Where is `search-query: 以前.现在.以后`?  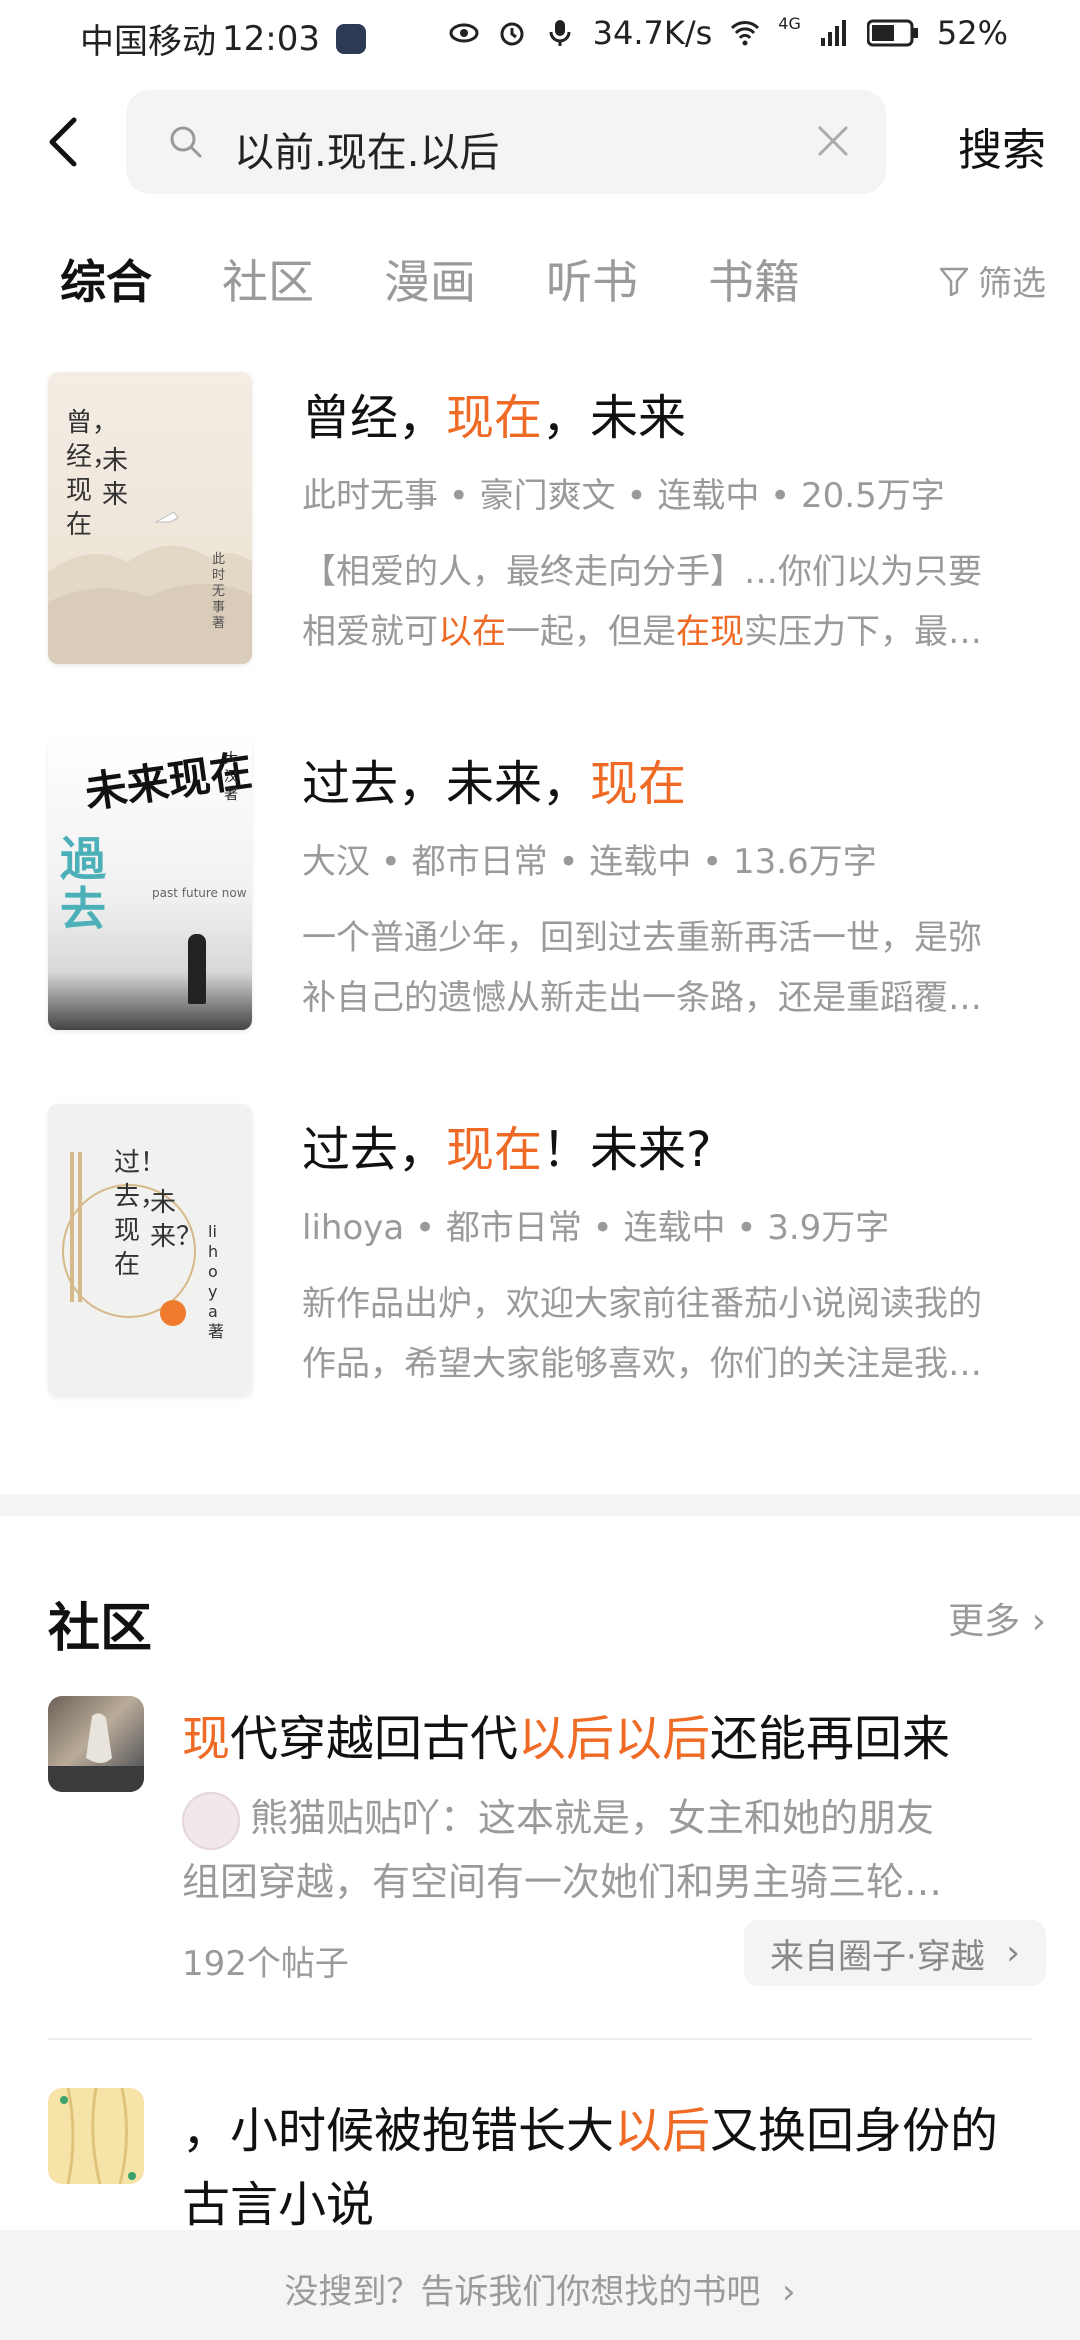
search-query: 以前.现在.以后 is located at coordinates (367, 153).